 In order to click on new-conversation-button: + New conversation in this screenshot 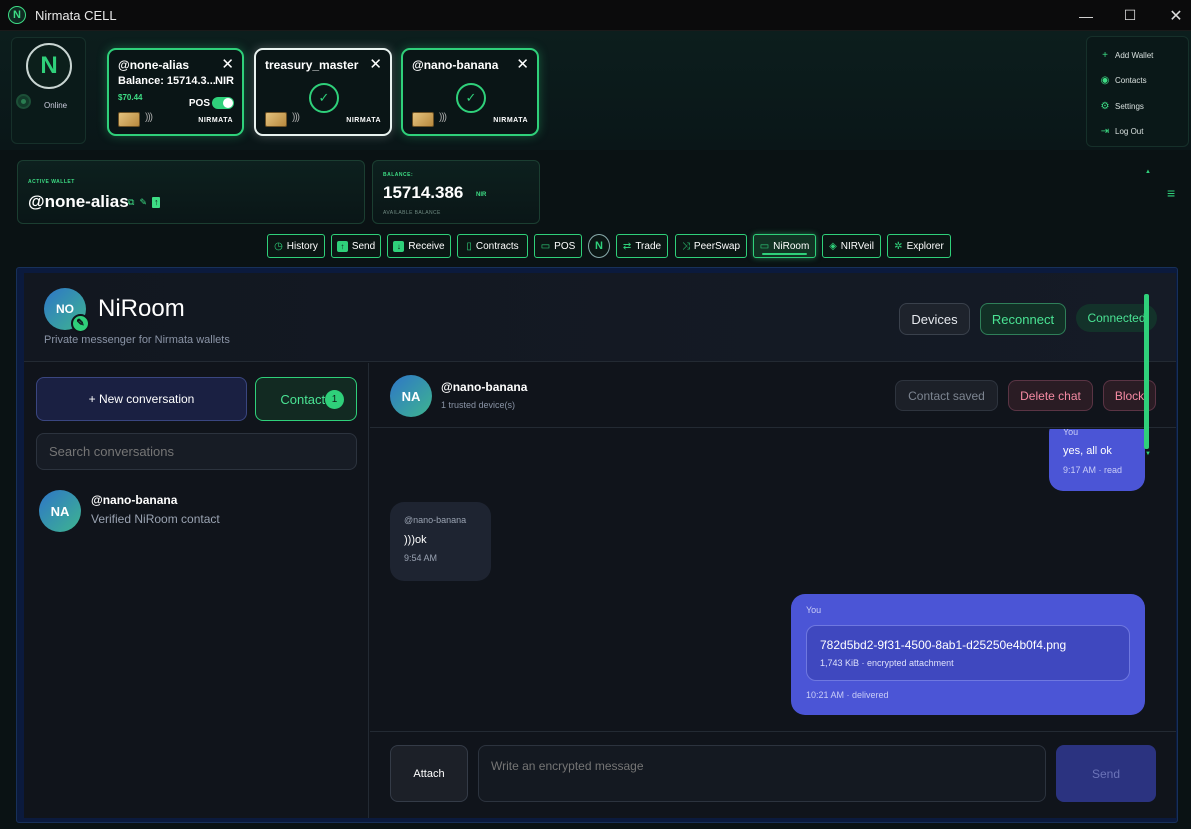, I will do `click(141, 399)`.